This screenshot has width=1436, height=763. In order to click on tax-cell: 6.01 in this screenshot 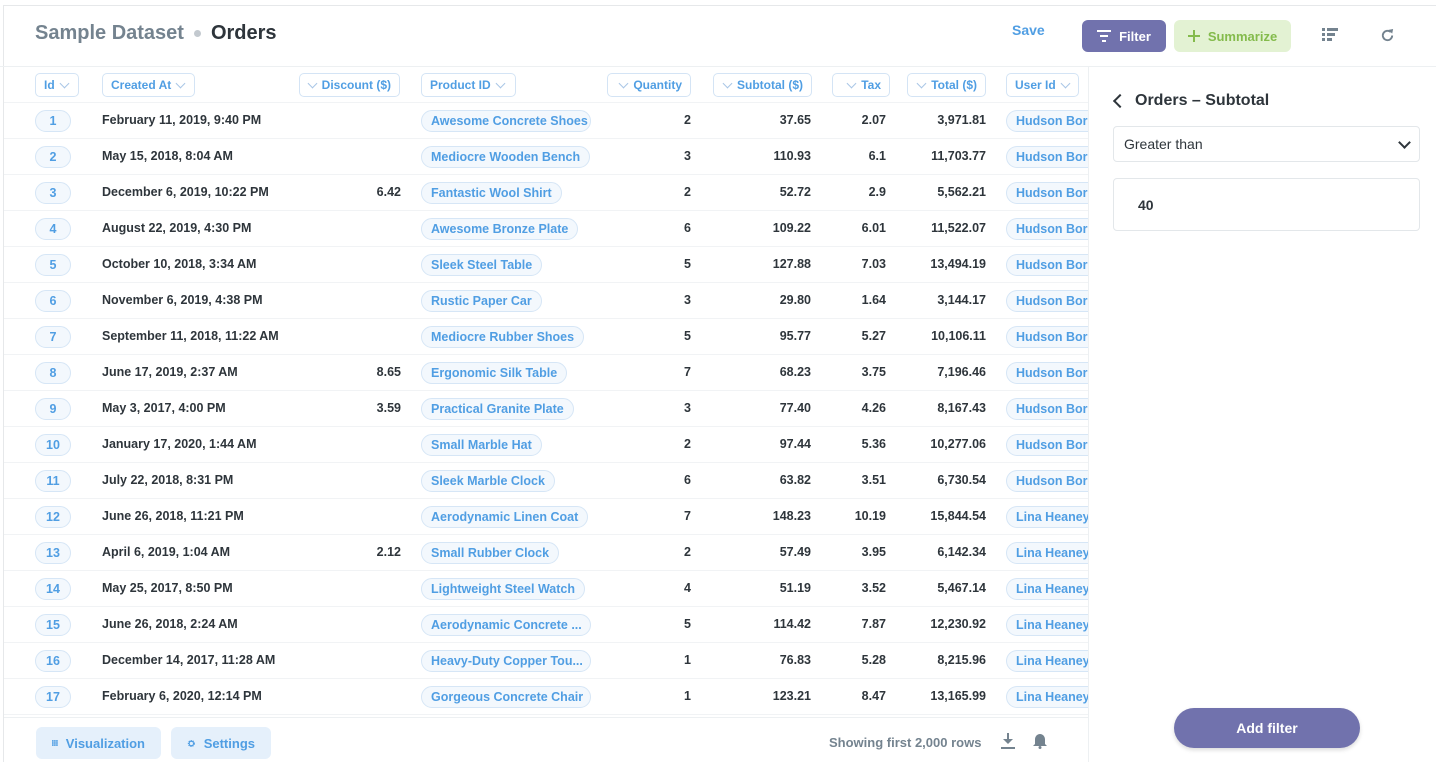, I will do `click(873, 228)`.